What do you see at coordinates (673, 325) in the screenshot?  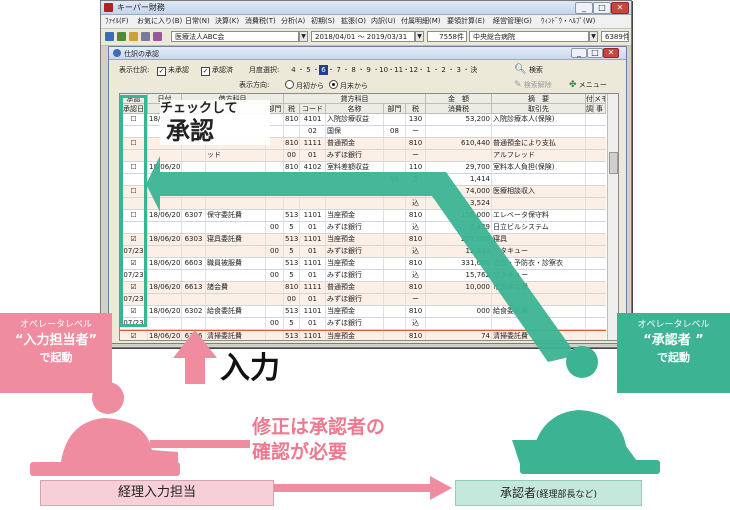 I see `oper-approver-small: オペレータレベル` at bounding box center [673, 325].